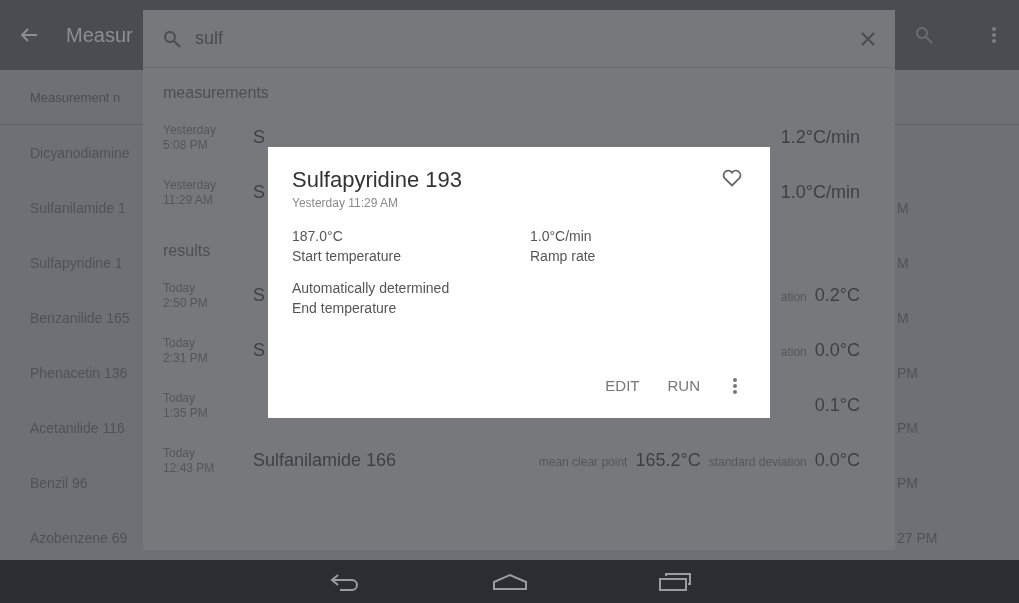 The height and width of the screenshot is (603, 1019). Describe the element at coordinates (325, 460) in the screenshot. I see `result-title: Sulfanilamide 166` at that location.